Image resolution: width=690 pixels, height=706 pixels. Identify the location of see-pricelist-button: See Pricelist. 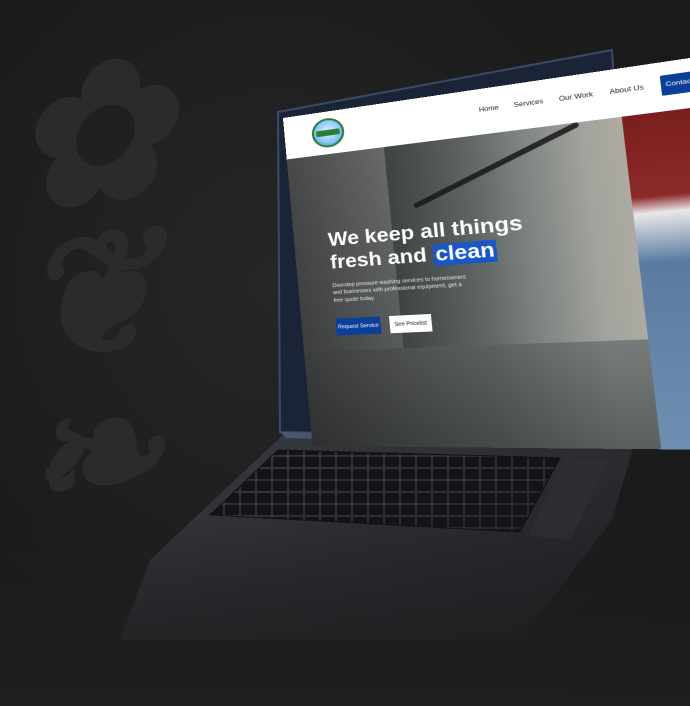
(410, 323).